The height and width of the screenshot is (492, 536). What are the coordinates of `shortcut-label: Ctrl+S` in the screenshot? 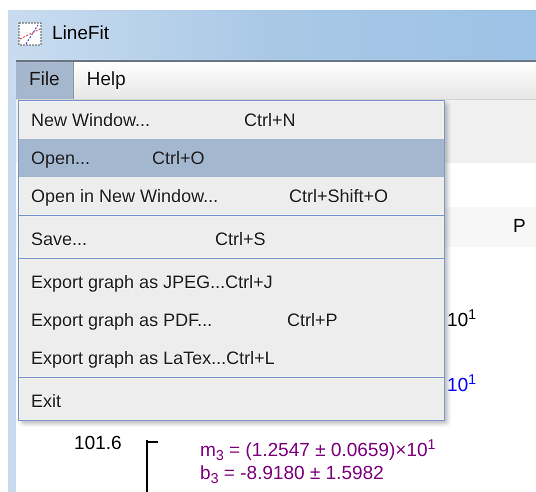 It's located at (240, 239).